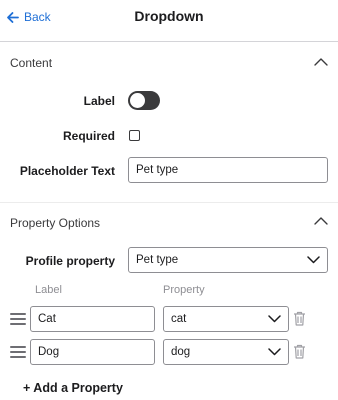  I want to click on top-bar: Back Dropdown, so click(169, 21).